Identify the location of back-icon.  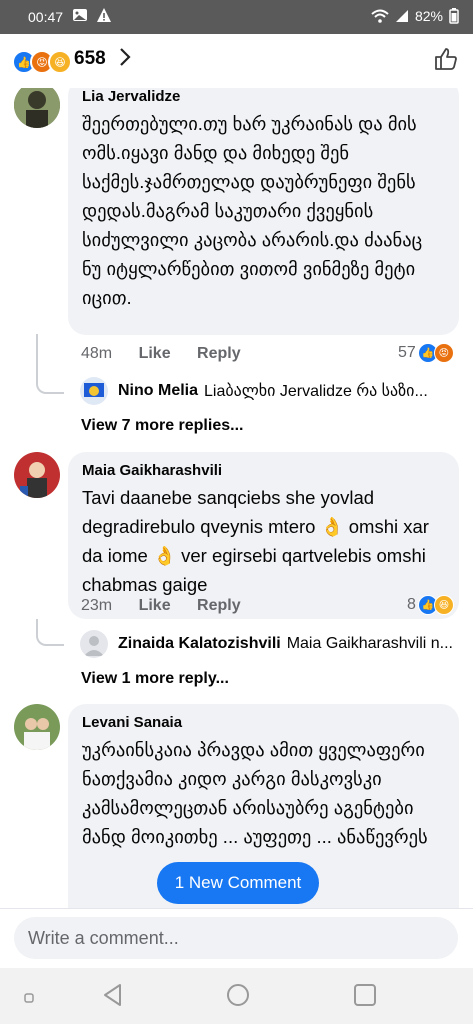
(113, 997).